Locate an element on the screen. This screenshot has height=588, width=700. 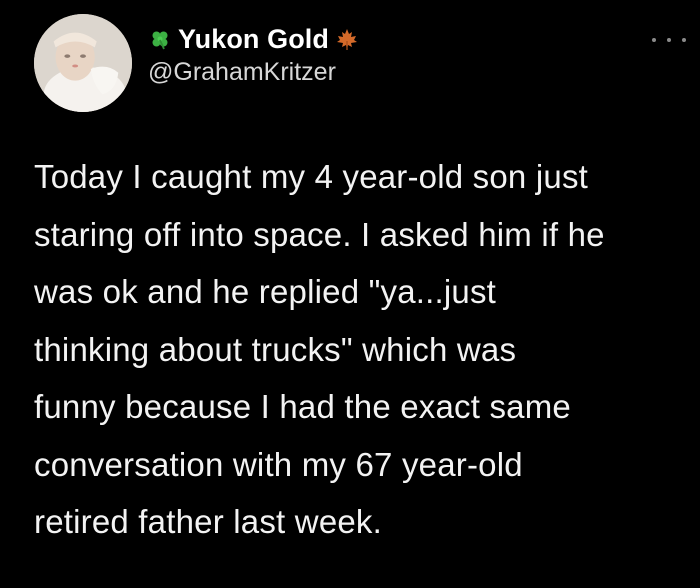
avatar is located at coordinates (83, 63).